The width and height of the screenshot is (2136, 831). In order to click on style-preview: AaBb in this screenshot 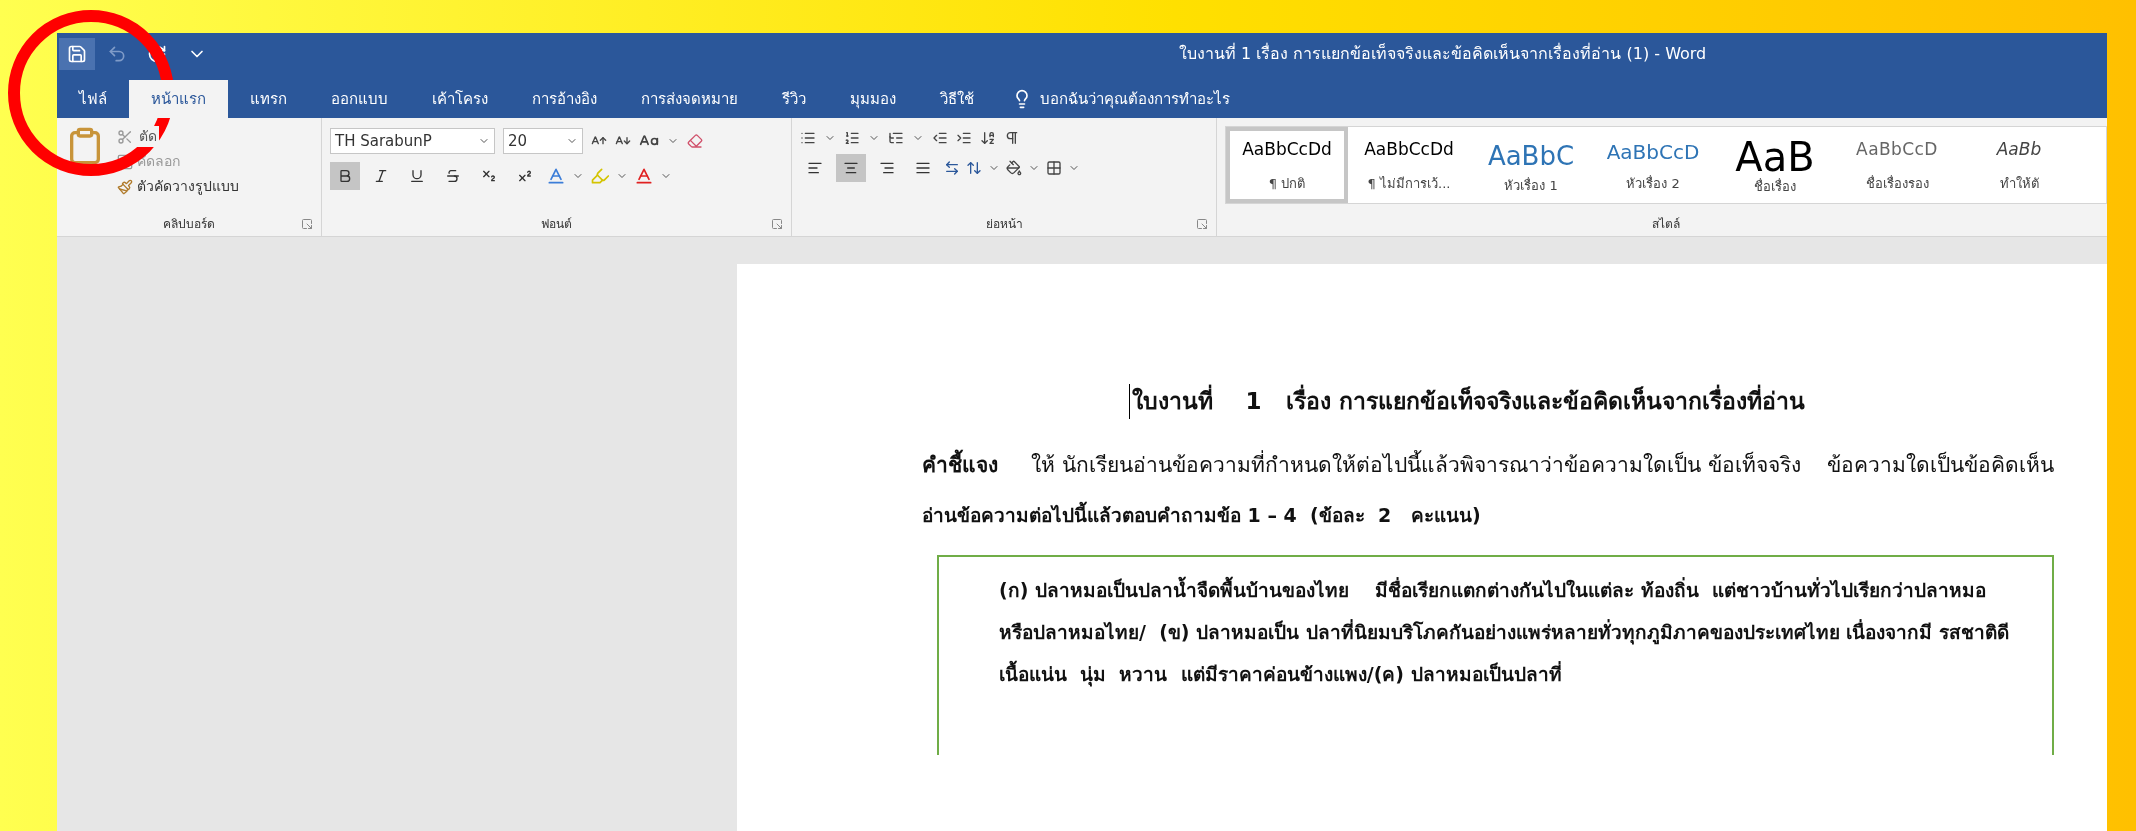, I will do `click(2019, 149)`.